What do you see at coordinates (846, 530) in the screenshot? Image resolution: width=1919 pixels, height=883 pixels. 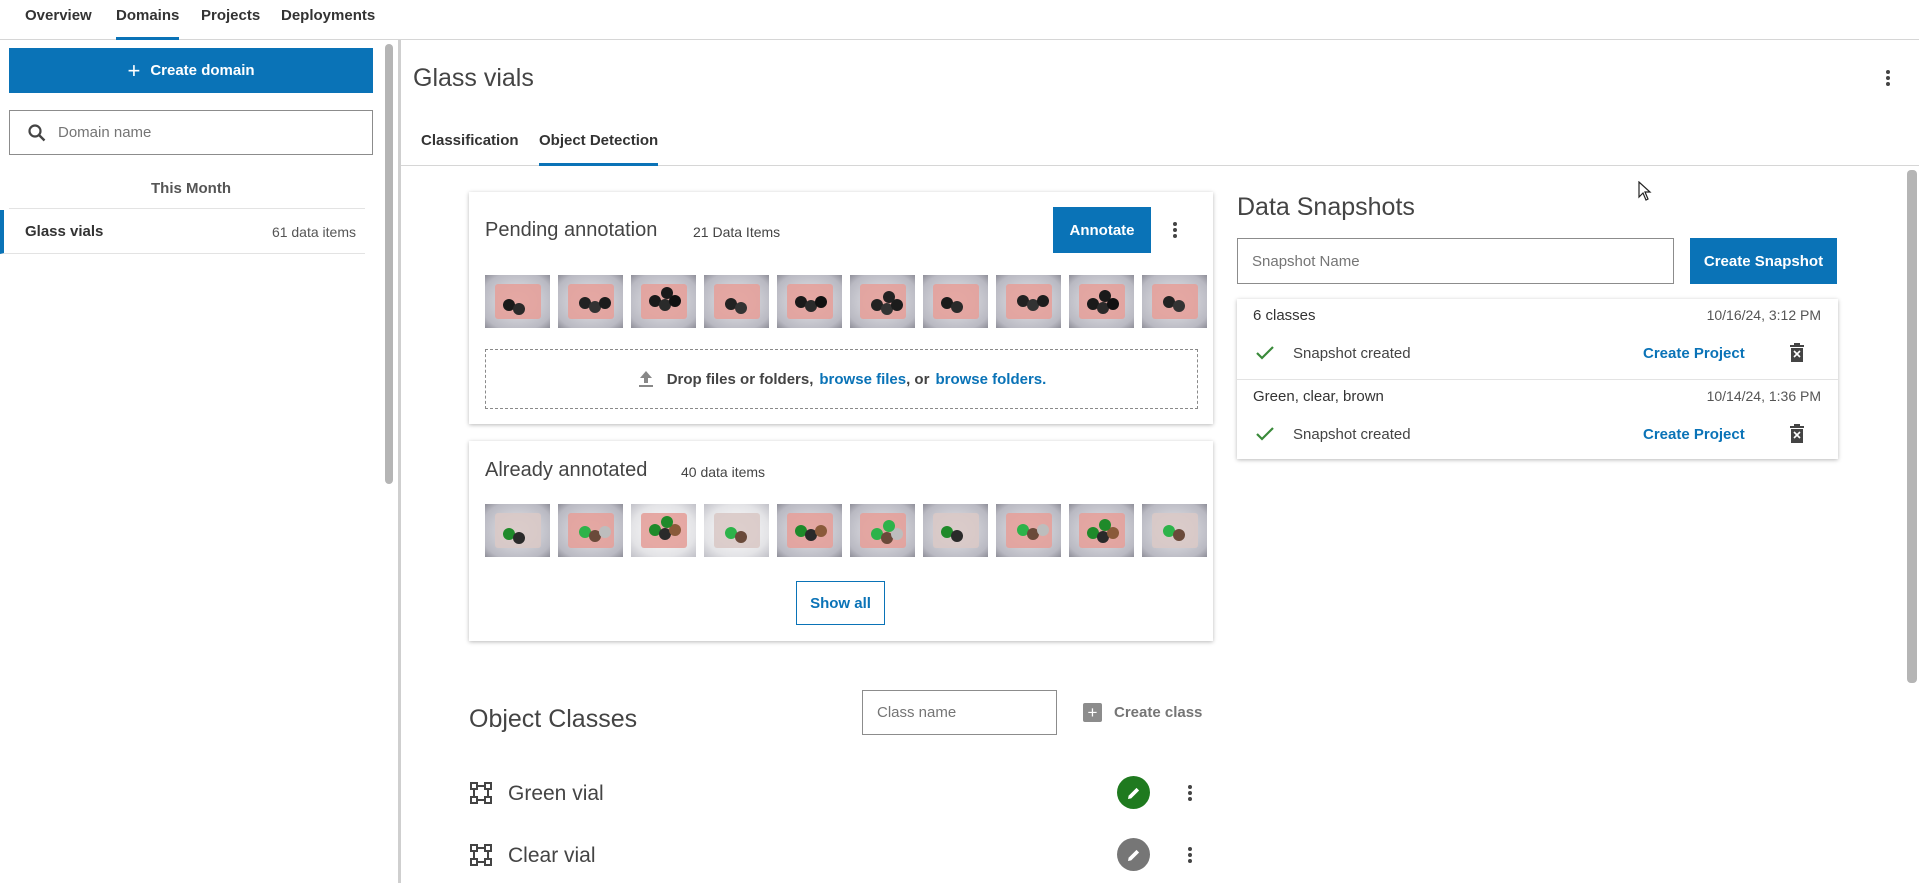 I see `annotated-thumbnails` at bounding box center [846, 530].